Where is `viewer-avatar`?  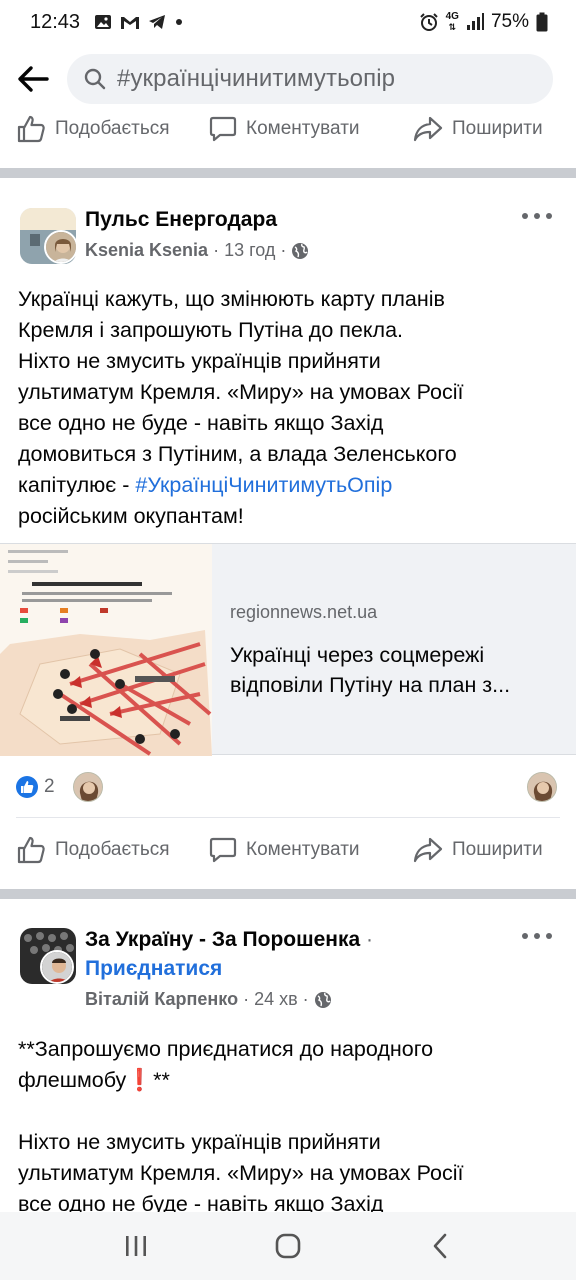 viewer-avatar is located at coordinates (542, 787).